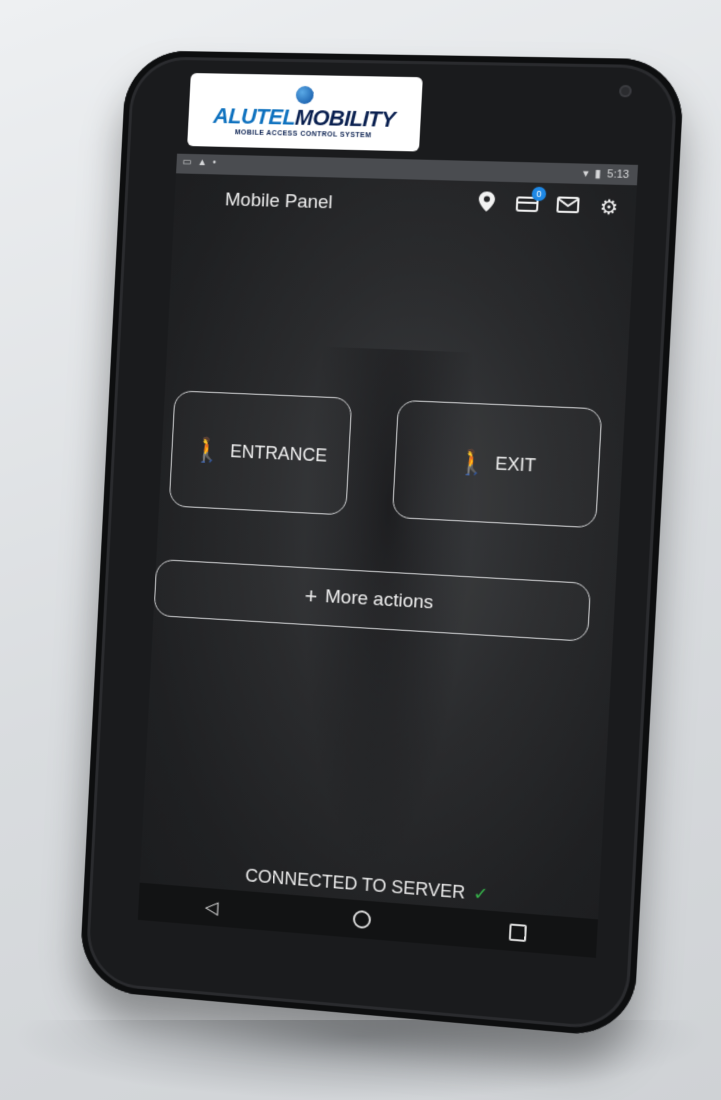 The image size is (721, 1100). I want to click on exit-label: EXIT, so click(516, 464).